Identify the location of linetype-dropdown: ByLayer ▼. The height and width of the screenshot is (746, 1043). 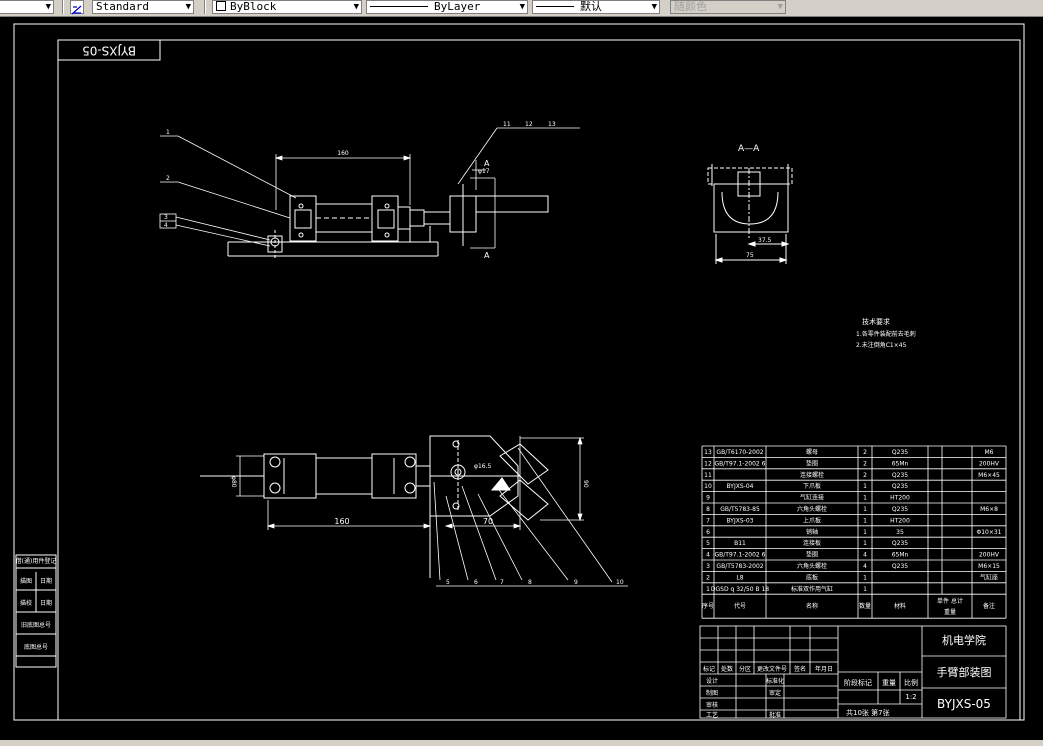
(447, 7).